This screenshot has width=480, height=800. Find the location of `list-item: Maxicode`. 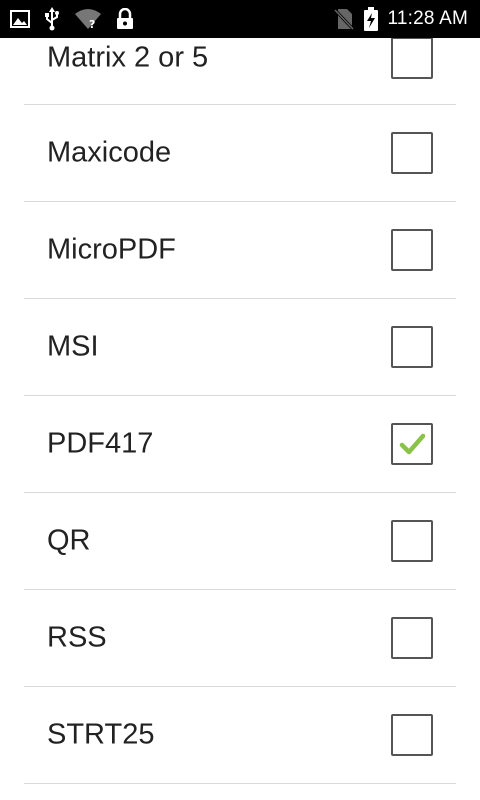

list-item: Maxicode is located at coordinates (240, 153).